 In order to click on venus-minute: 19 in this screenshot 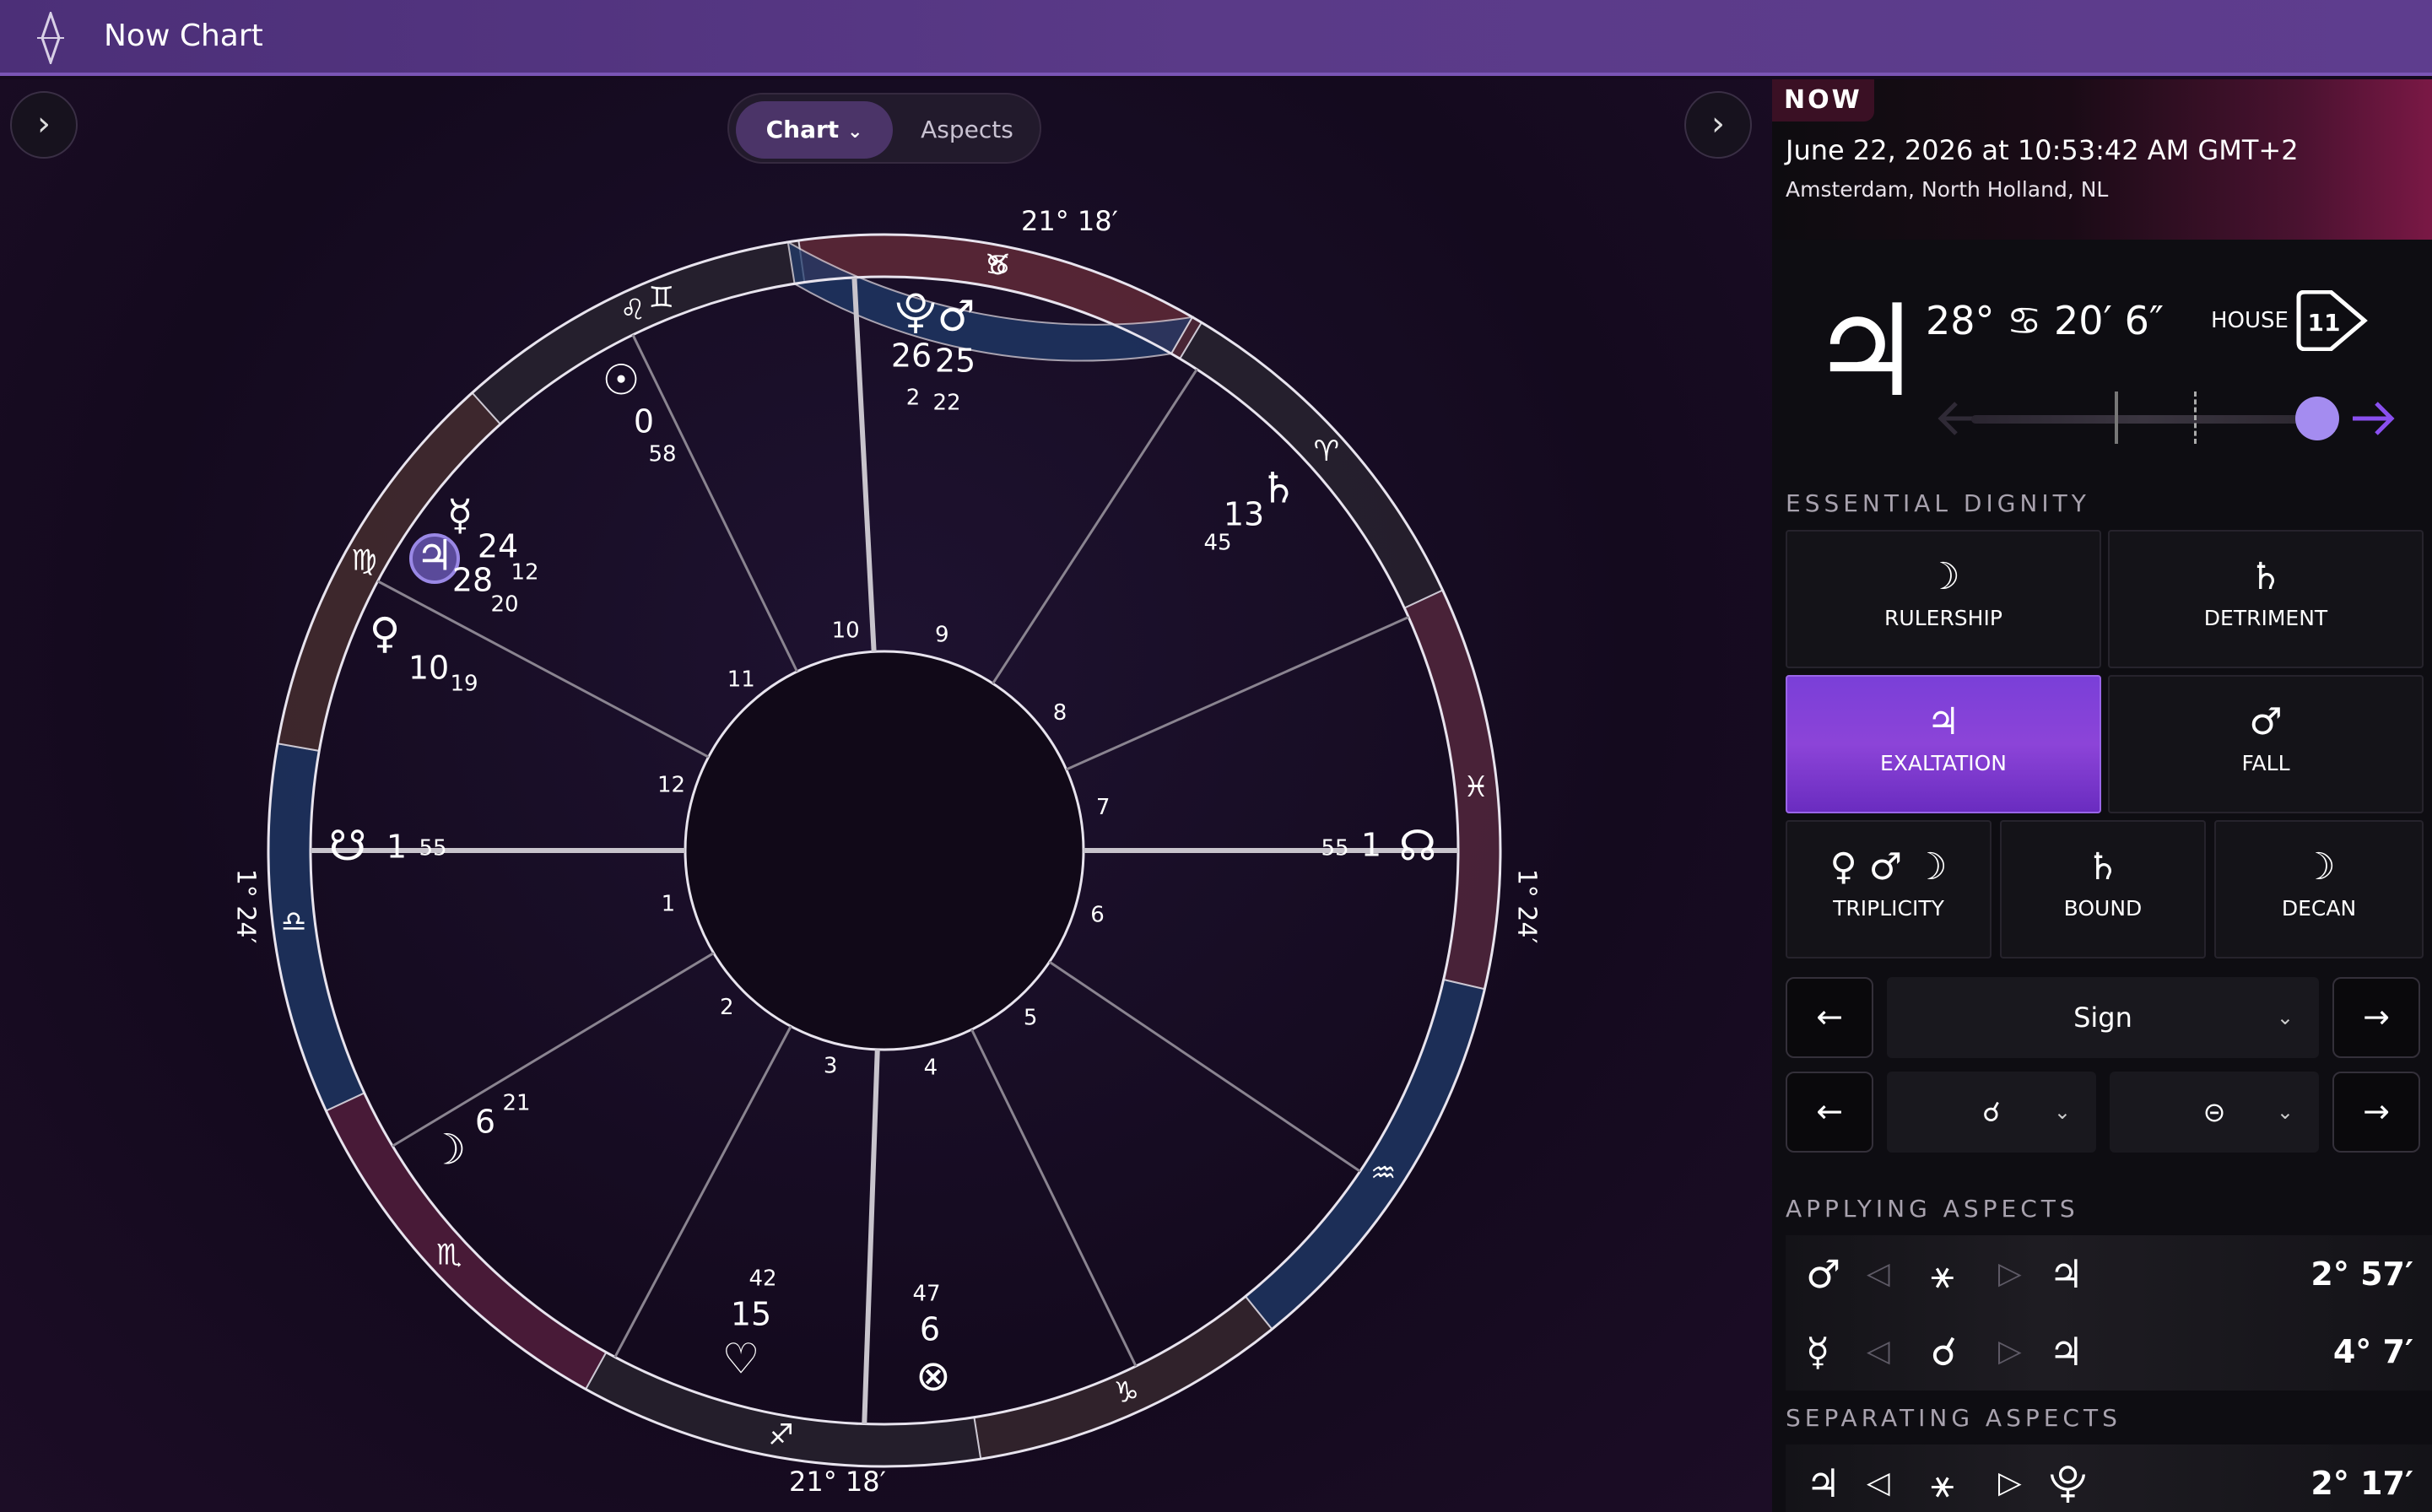, I will do `click(464, 684)`.